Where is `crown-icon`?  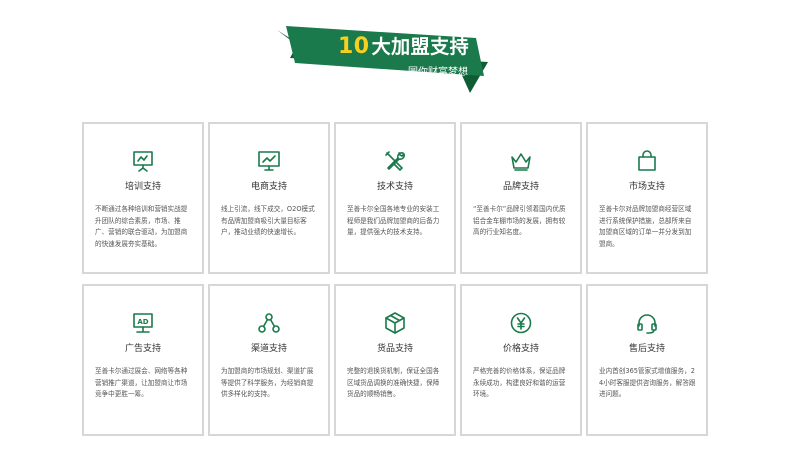 crown-icon is located at coordinates (521, 161).